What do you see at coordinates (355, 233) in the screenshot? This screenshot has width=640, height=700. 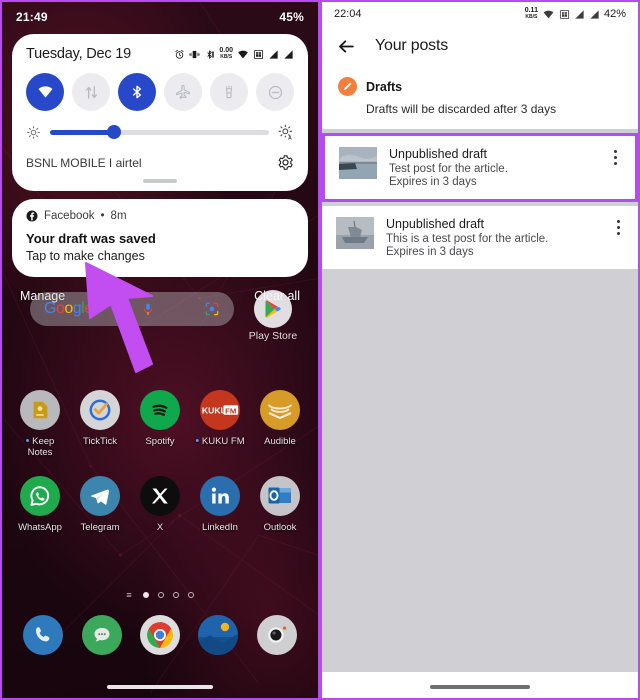 I see `post-thumbnail` at bounding box center [355, 233].